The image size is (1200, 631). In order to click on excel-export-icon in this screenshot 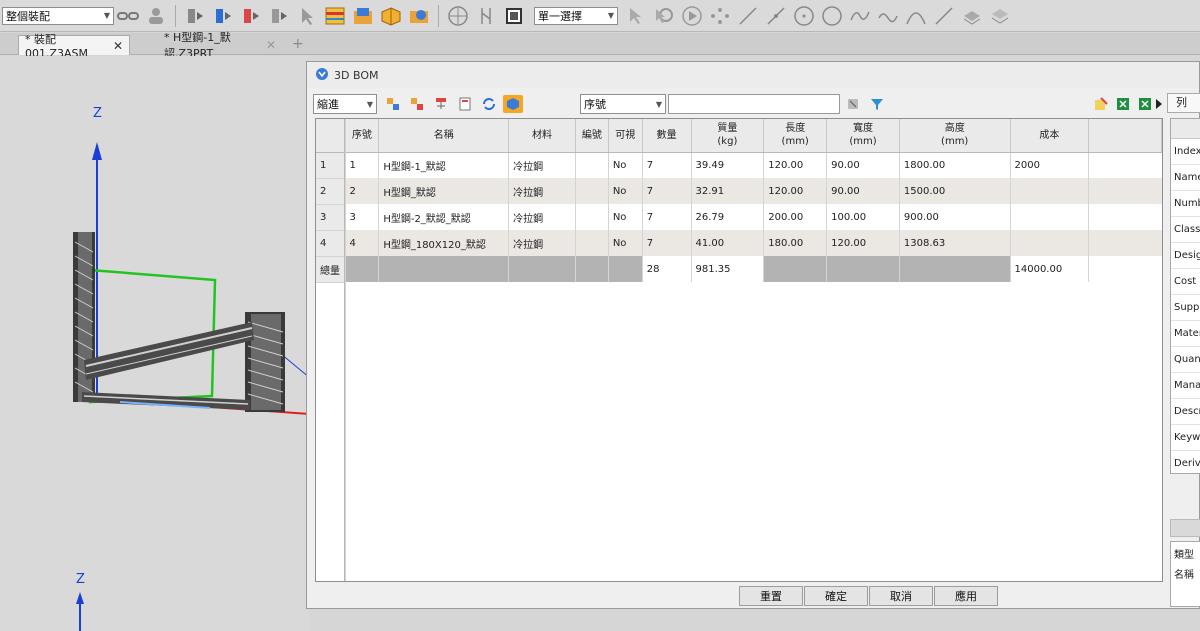, I will do `click(1145, 104)`.